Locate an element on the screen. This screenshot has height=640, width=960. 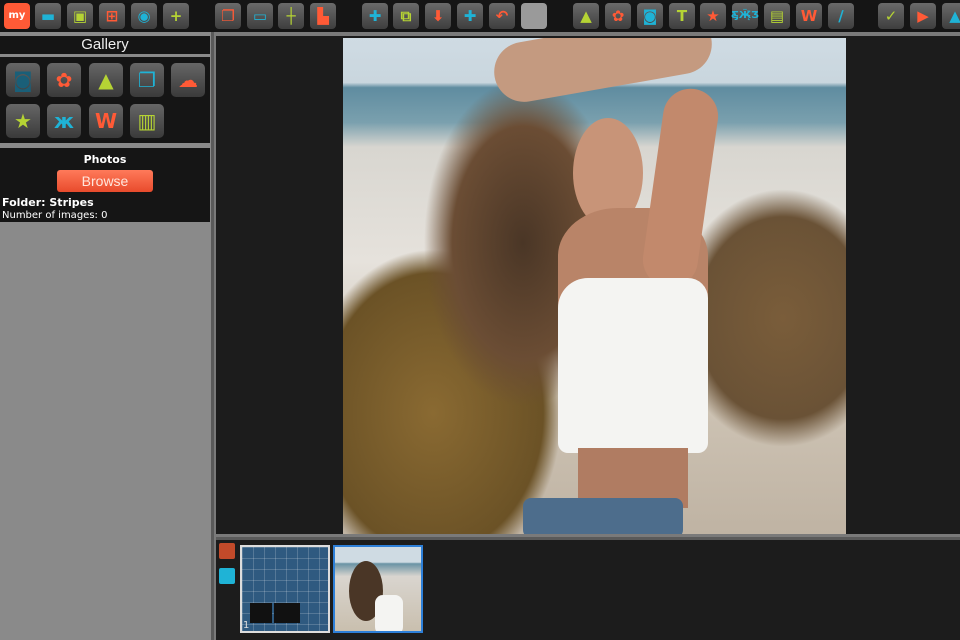
toolbar-crosshair-button: ┼ is located at coordinates (291, 16).